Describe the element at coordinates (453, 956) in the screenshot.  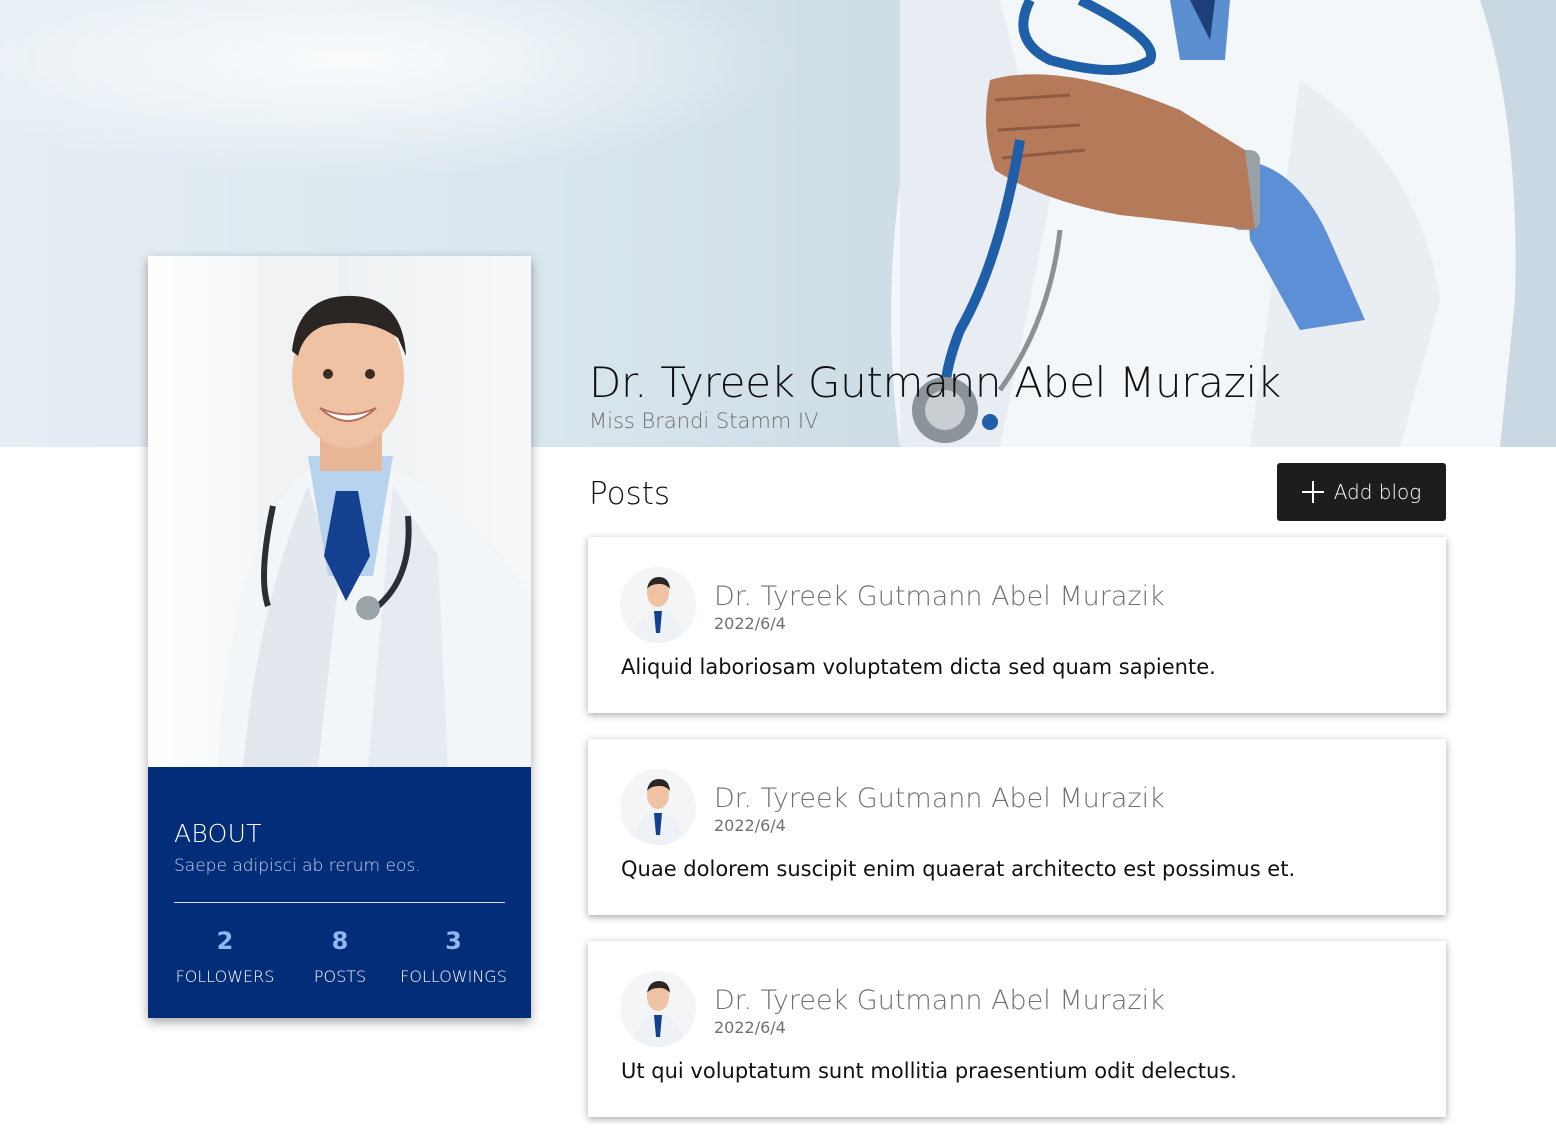
I see `stat-followings: 3 FOLLOWINGS` at that location.